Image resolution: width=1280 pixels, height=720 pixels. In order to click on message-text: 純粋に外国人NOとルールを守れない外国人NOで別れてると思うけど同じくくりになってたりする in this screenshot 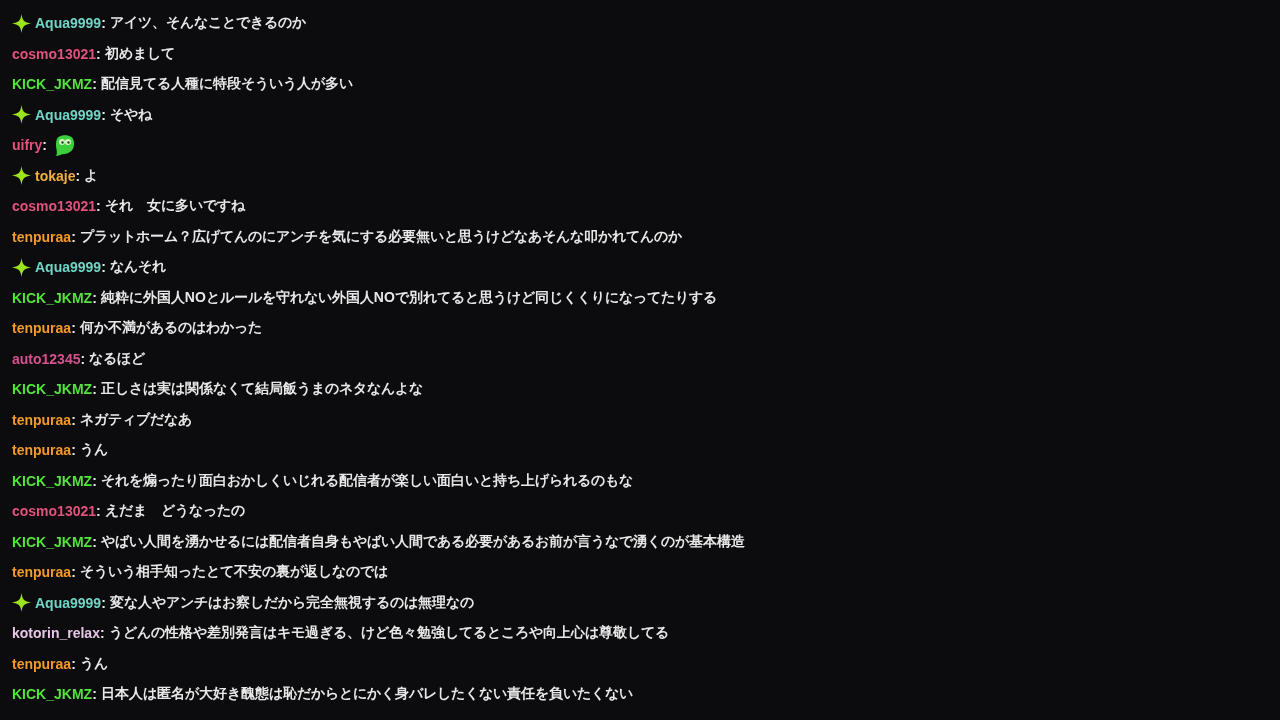, I will do `click(408, 297)`.